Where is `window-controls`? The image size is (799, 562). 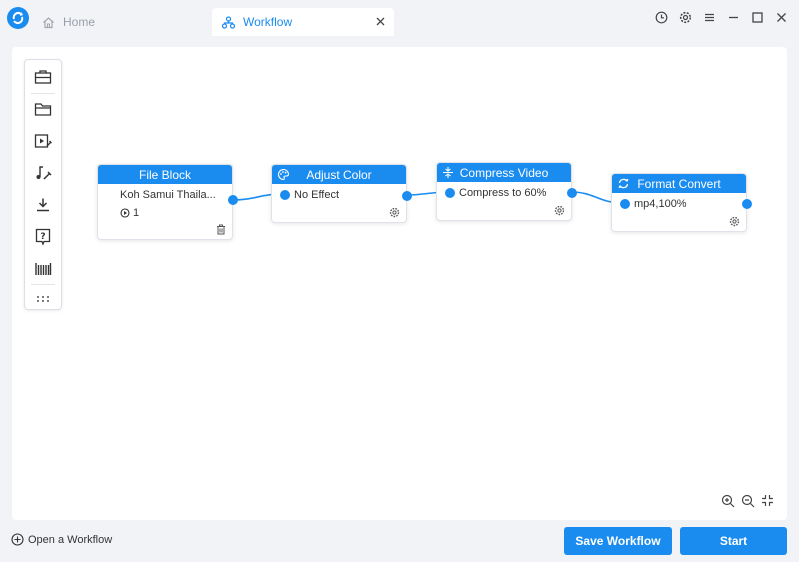 window-controls is located at coordinates (721, 17).